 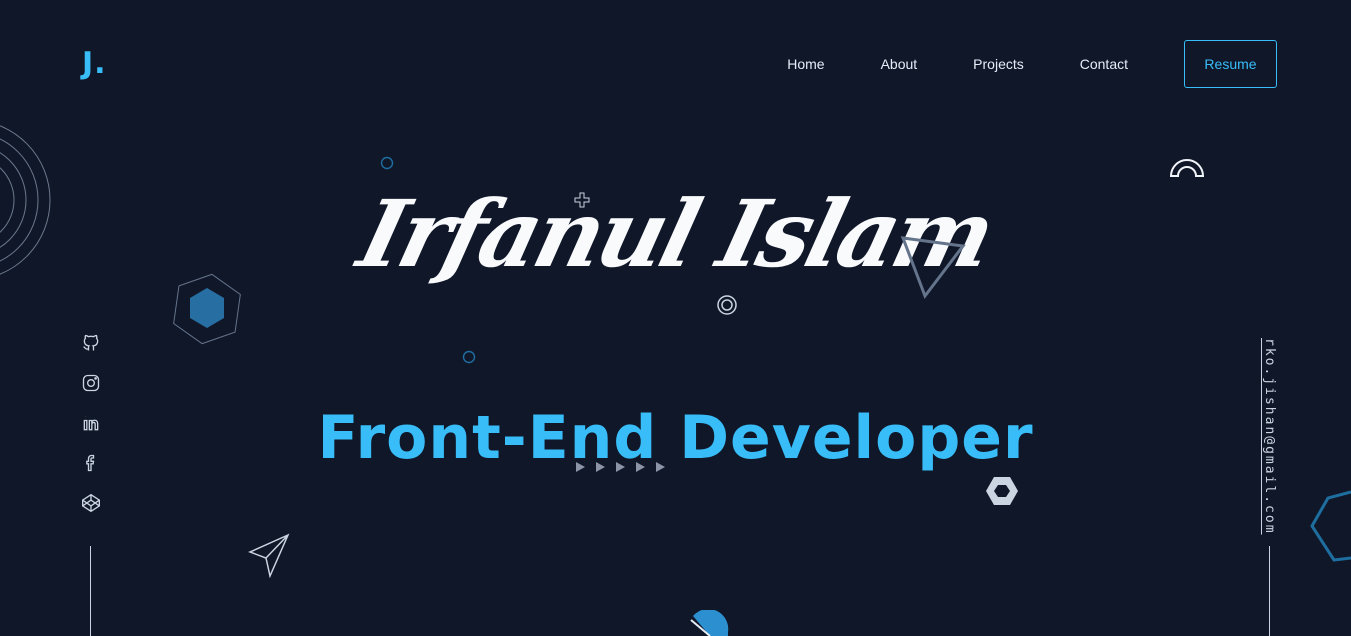 What do you see at coordinates (899, 64) in the screenshot?
I see `nav-about: About` at bounding box center [899, 64].